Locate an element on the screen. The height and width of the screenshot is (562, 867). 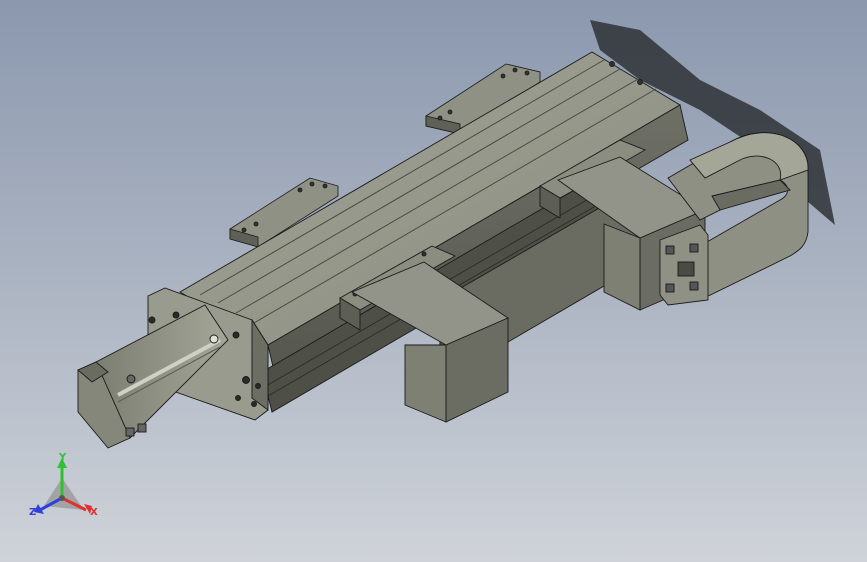
x-axis-label: X is located at coordinates (94, 512).